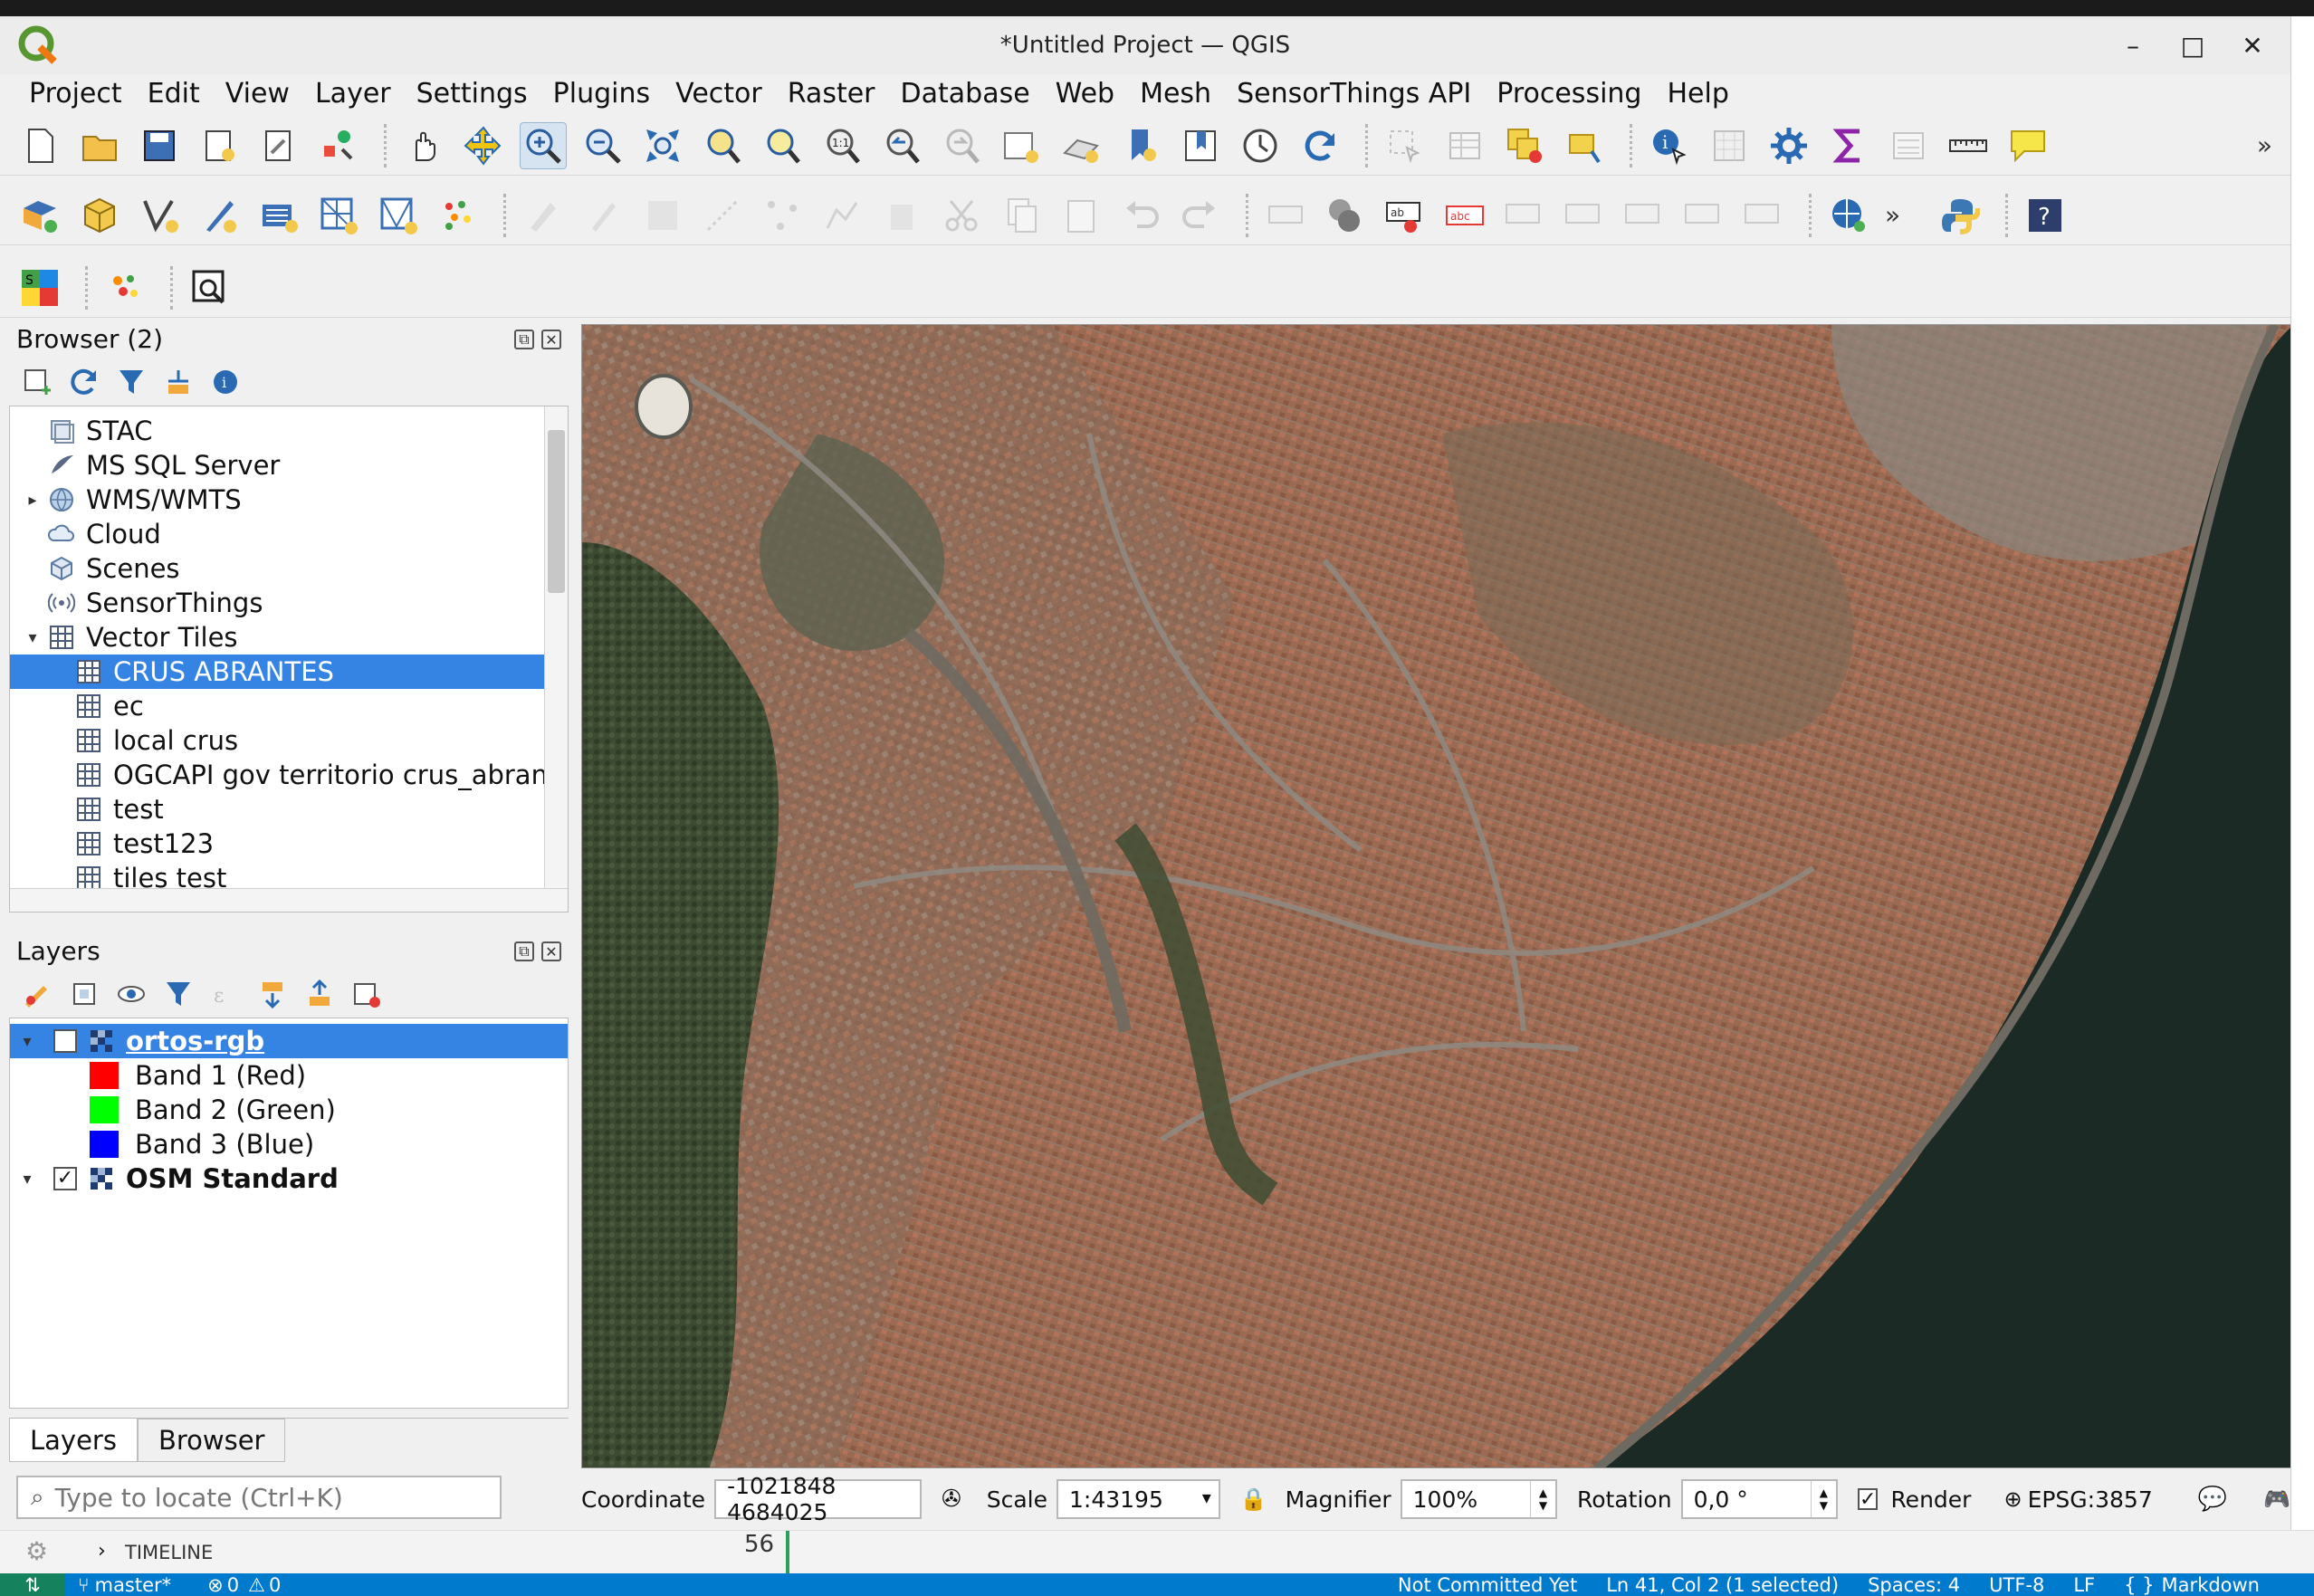  What do you see at coordinates (1697, 94) in the screenshot?
I see `menu-help: Help` at bounding box center [1697, 94].